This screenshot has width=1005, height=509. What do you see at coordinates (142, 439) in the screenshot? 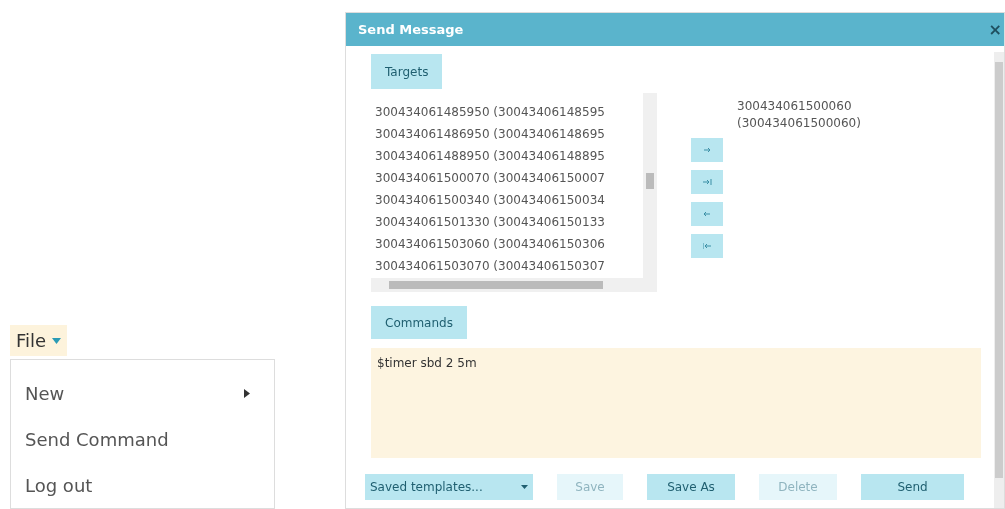
I see `menu-item: Send Command` at bounding box center [142, 439].